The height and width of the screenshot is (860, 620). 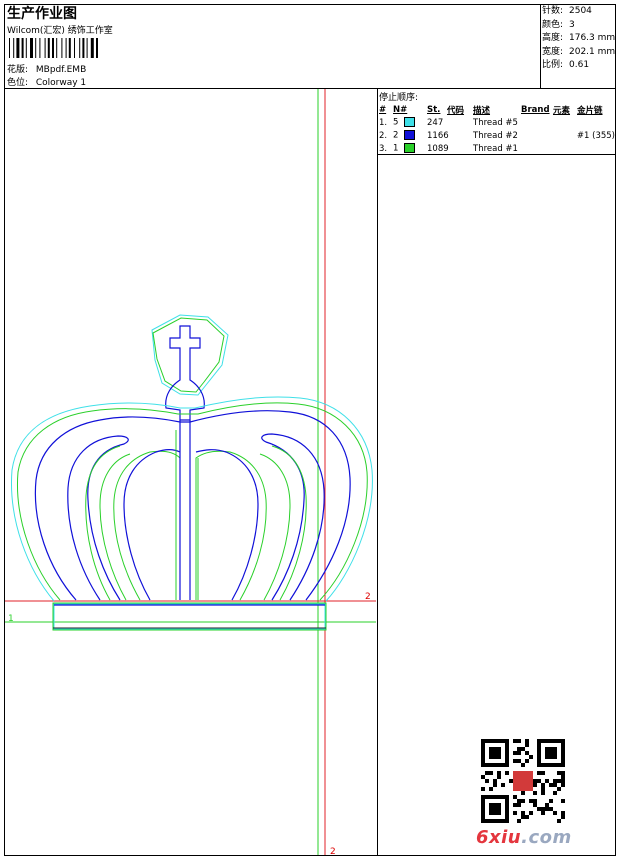 What do you see at coordinates (185, 510) in the screenshot?
I see `crown-center-stem` at bounding box center [185, 510].